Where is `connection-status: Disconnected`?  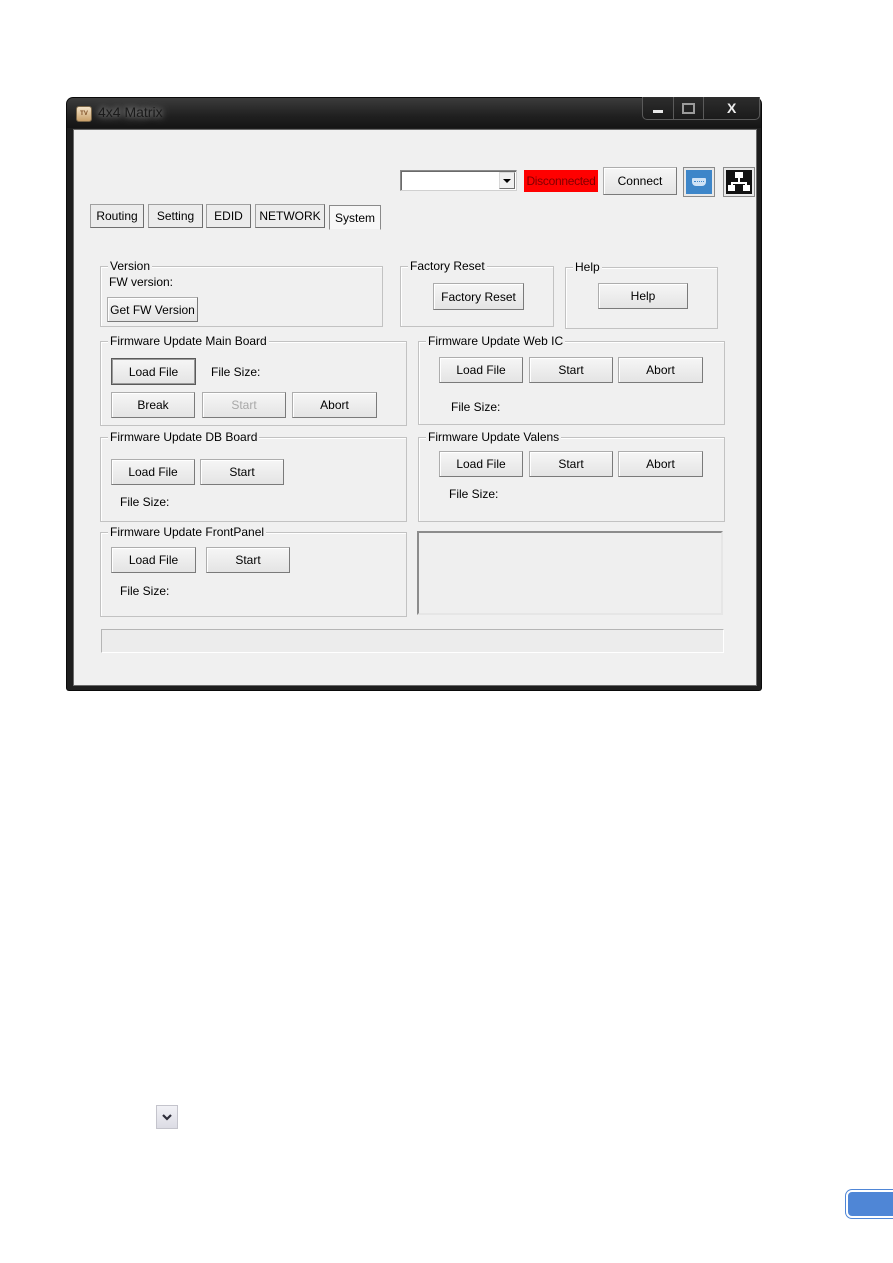 connection-status: Disconnected is located at coordinates (561, 181).